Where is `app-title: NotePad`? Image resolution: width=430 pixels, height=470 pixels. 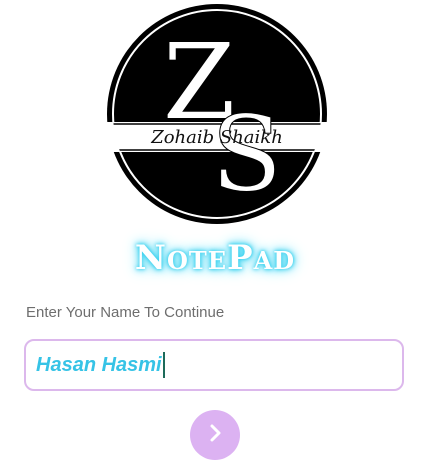 app-title: NotePad is located at coordinates (215, 258).